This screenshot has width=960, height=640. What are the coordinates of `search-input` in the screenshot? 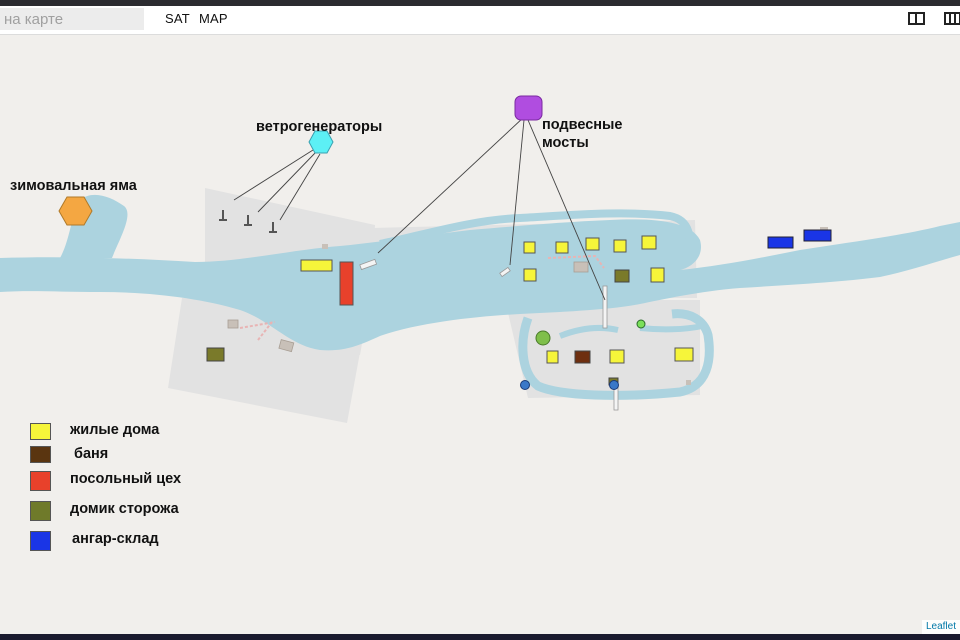 It's located at (72, 19).